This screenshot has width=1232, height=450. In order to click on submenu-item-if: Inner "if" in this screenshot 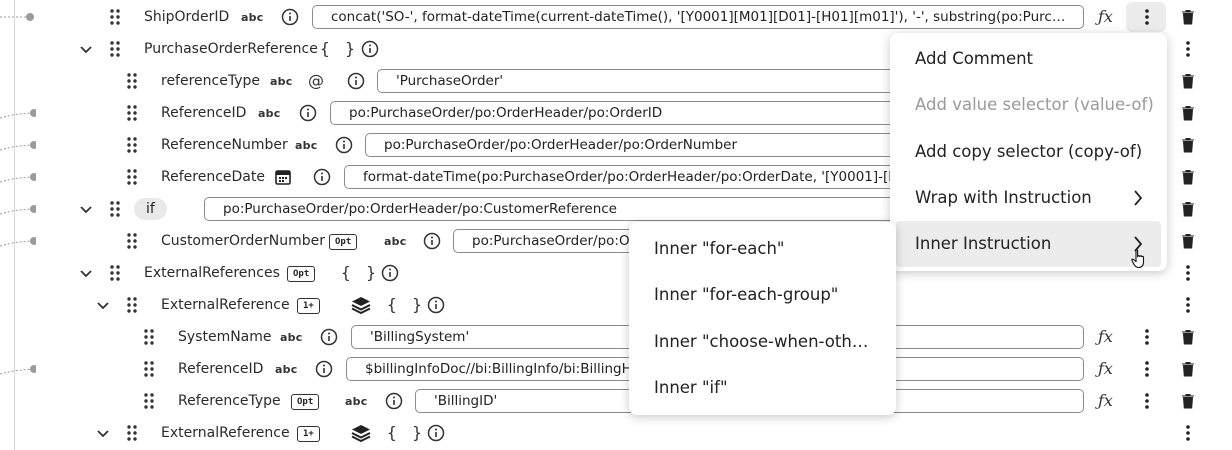, I will do `click(762, 388)`.